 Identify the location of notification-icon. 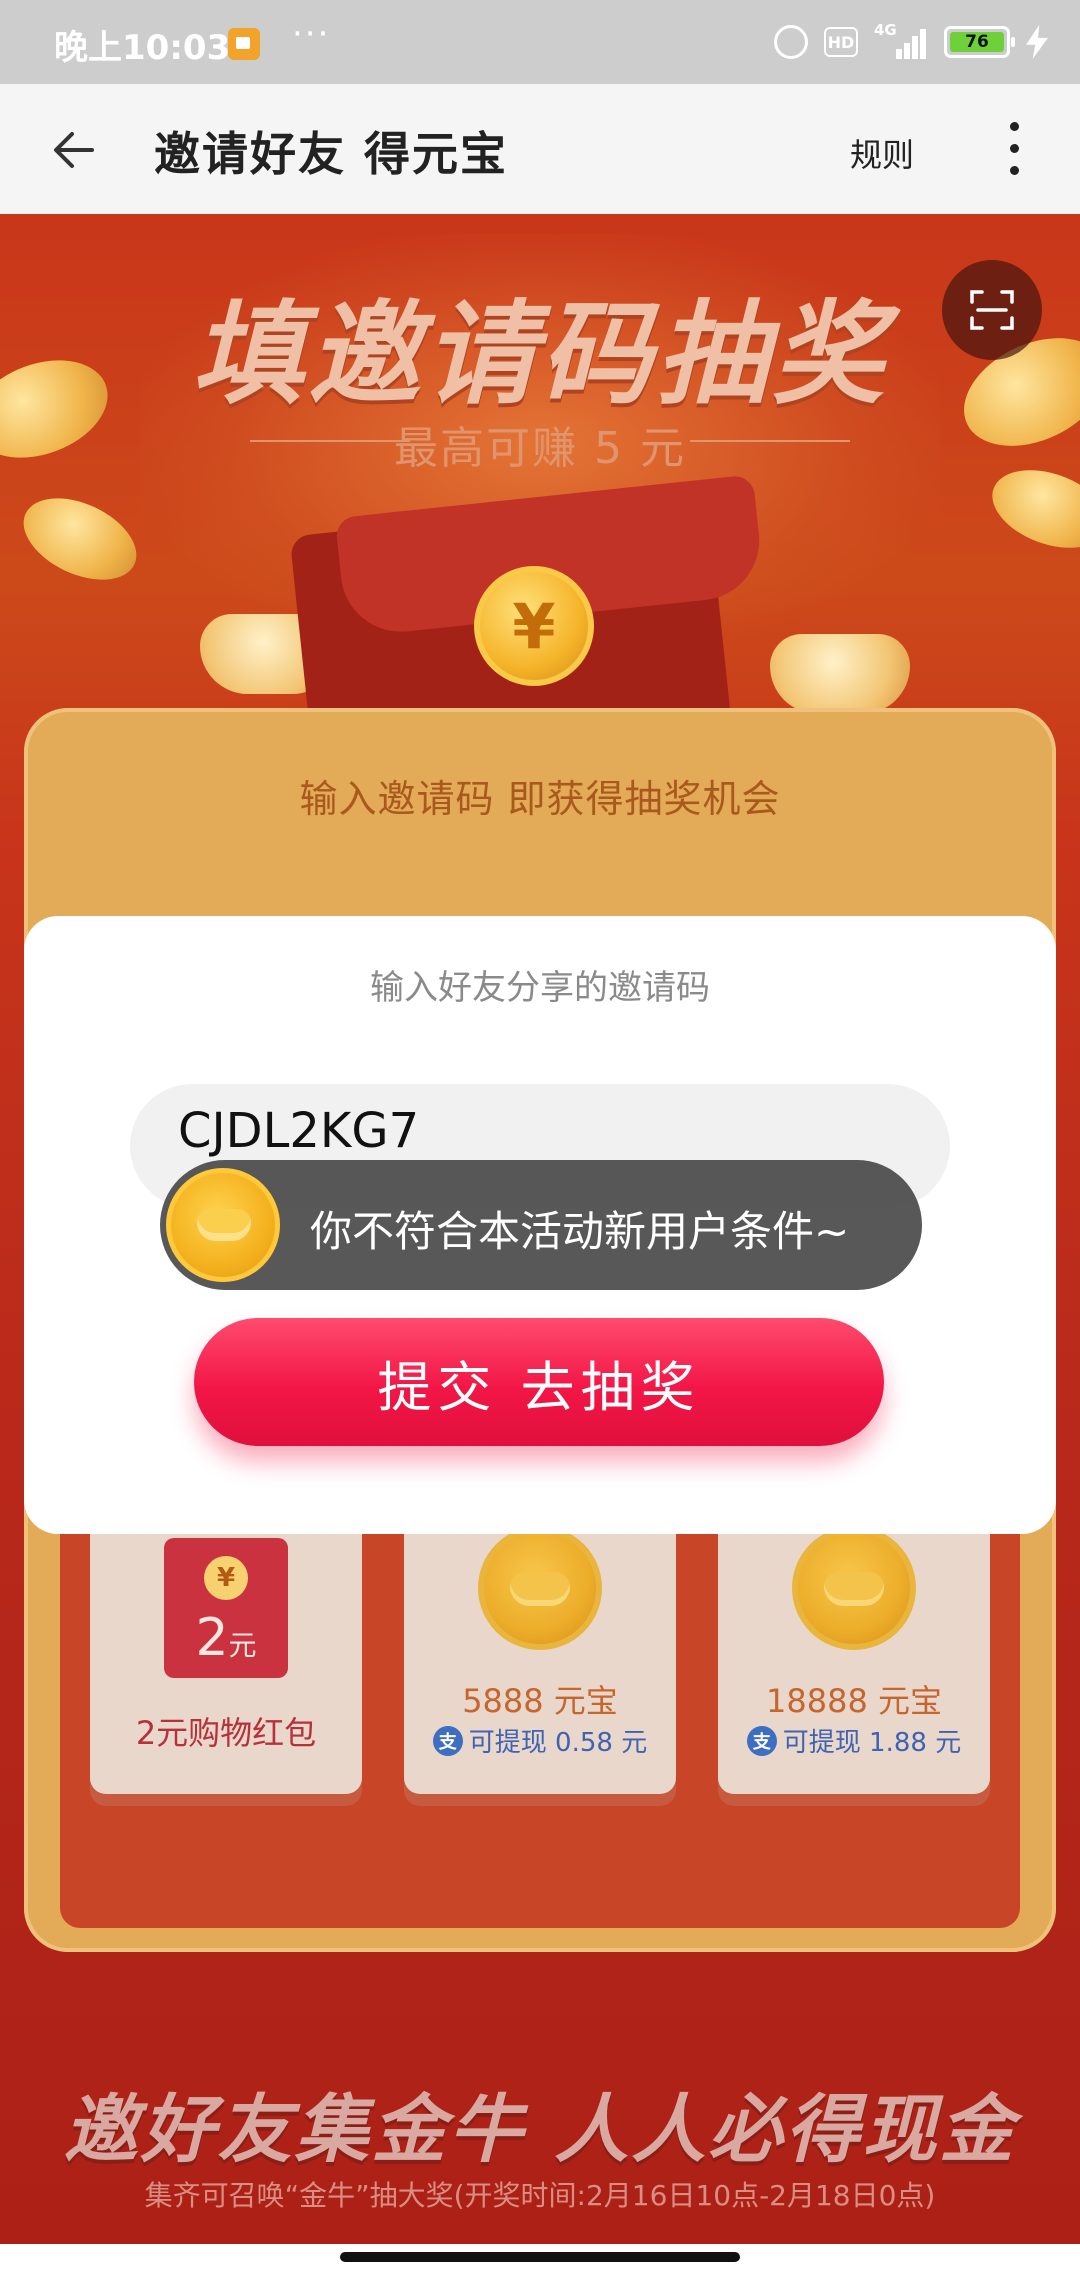
(244, 44).